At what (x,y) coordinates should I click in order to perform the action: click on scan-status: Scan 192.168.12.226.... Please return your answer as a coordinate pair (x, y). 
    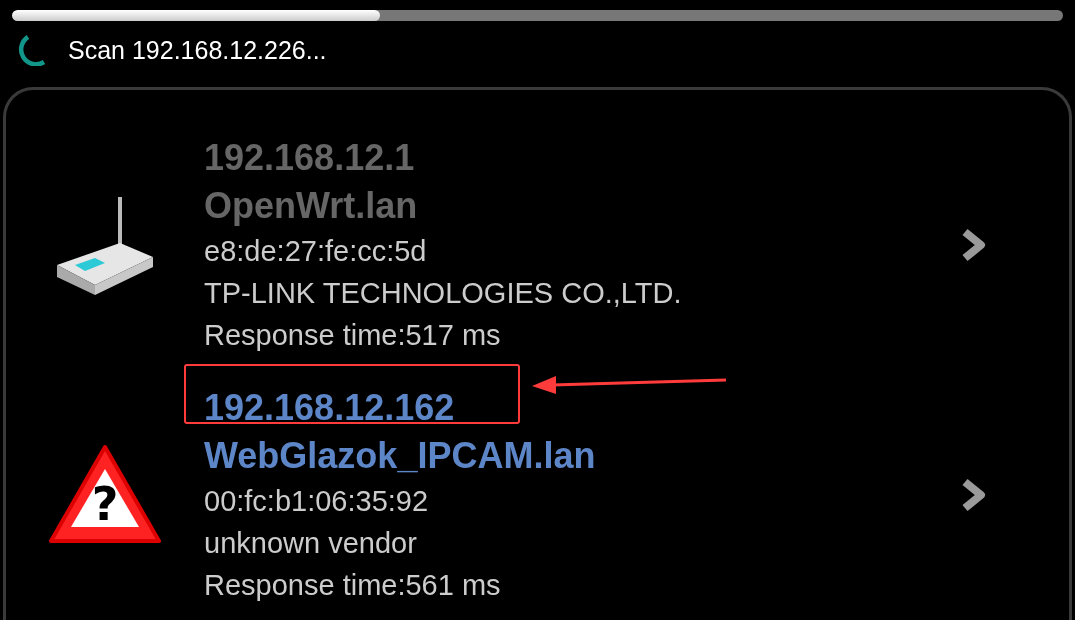
    Looking at the image, I should click on (197, 50).